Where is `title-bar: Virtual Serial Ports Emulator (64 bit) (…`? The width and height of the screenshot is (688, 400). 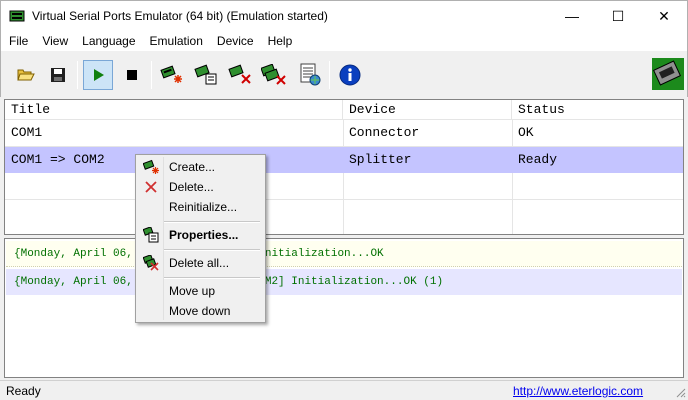 title-bar: Virtual Serial Ports Emulator (64 bit) (… is located at coordinates (344, 15).